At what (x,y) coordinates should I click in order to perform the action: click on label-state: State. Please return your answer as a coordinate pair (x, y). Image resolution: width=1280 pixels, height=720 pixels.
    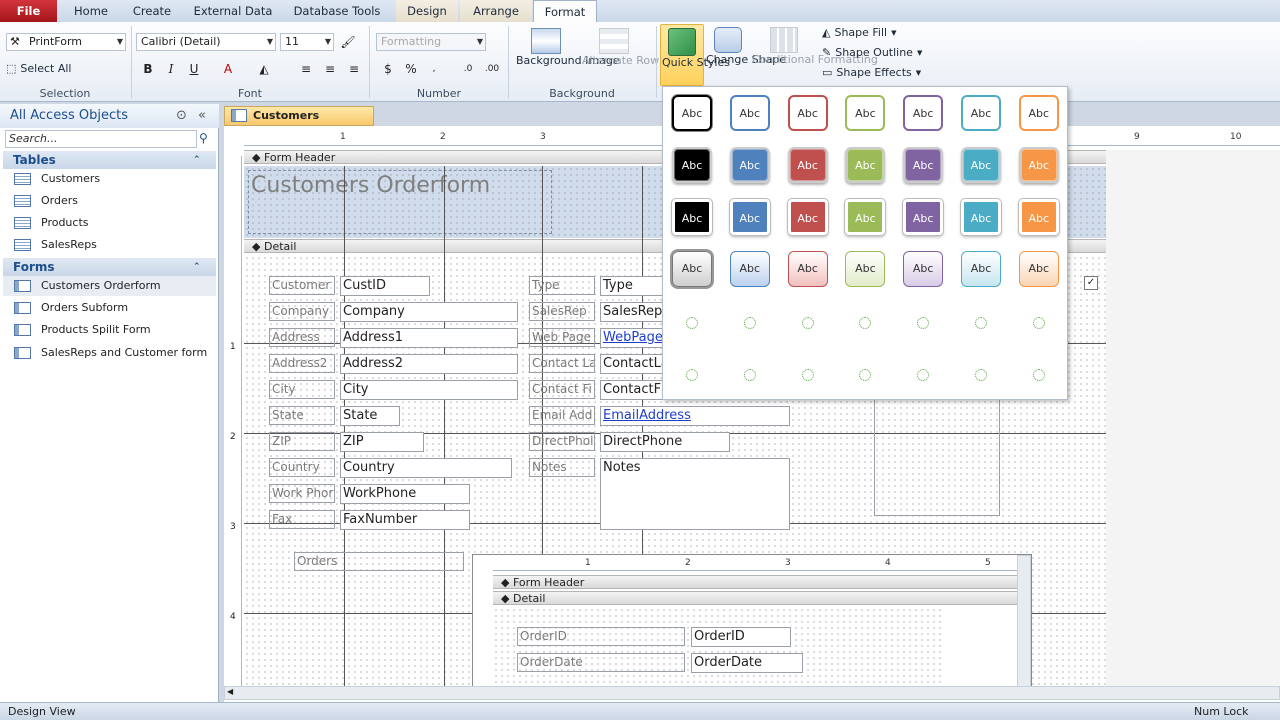
    Looking at the image, I should click on (302, 415).